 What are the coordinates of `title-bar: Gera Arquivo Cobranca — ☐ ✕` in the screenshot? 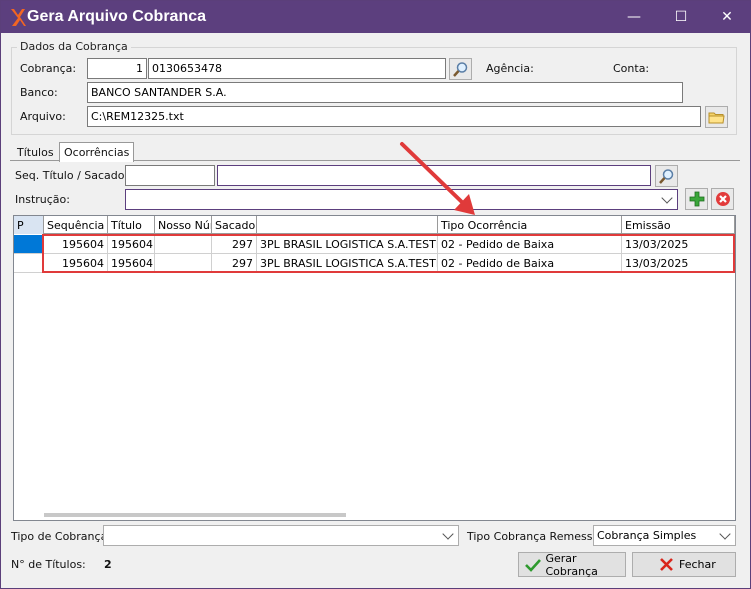 It's located at (375, 17).